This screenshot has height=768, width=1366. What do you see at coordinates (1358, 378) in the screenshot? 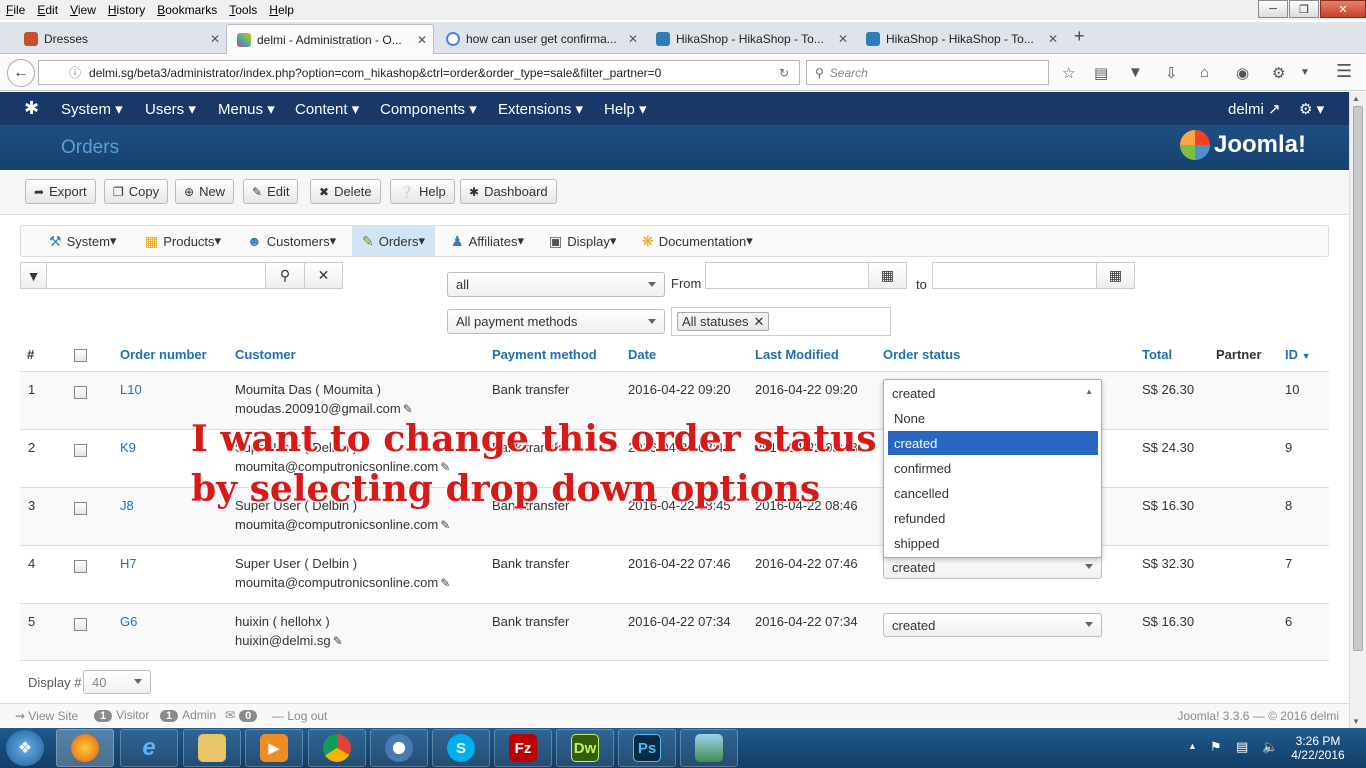
I see `scroll-thumb` at bounding box center [1358, 378].